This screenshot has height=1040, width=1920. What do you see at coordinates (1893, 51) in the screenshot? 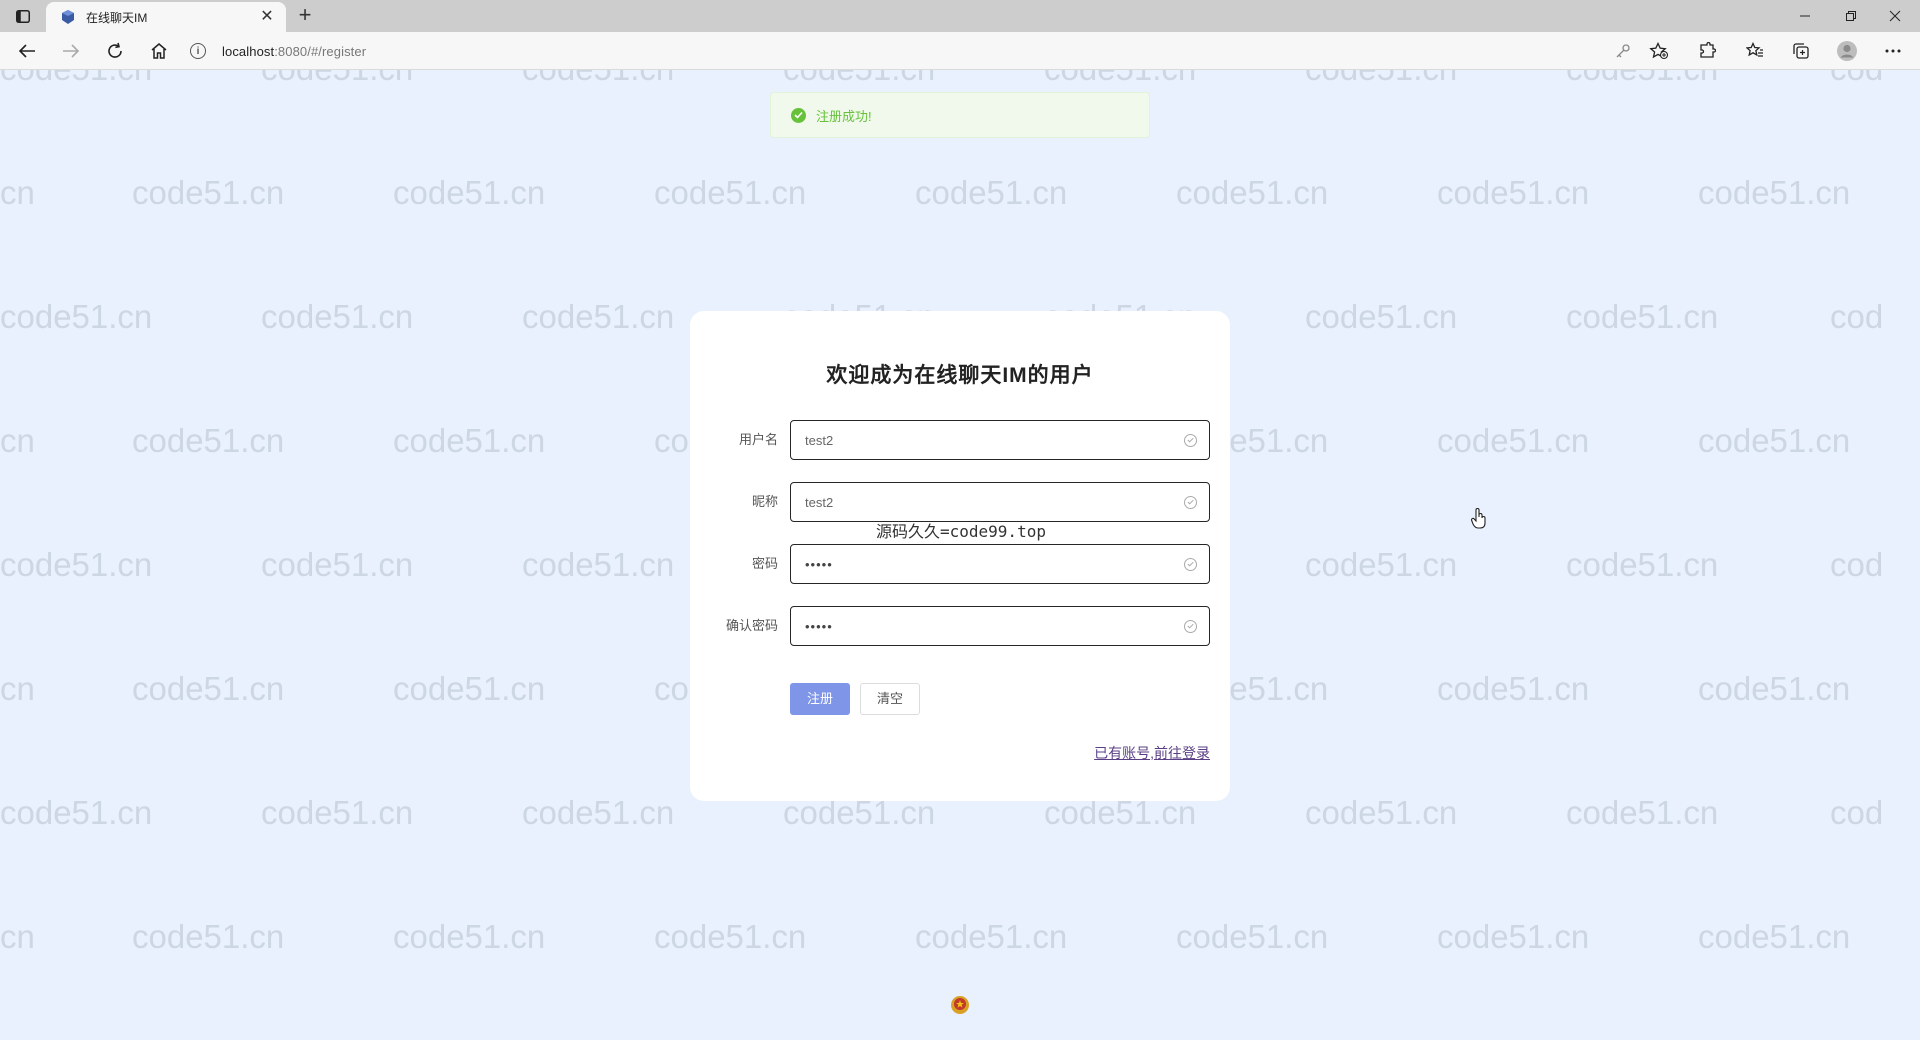
I see `more-icon` at bounding box center [1893, 51].